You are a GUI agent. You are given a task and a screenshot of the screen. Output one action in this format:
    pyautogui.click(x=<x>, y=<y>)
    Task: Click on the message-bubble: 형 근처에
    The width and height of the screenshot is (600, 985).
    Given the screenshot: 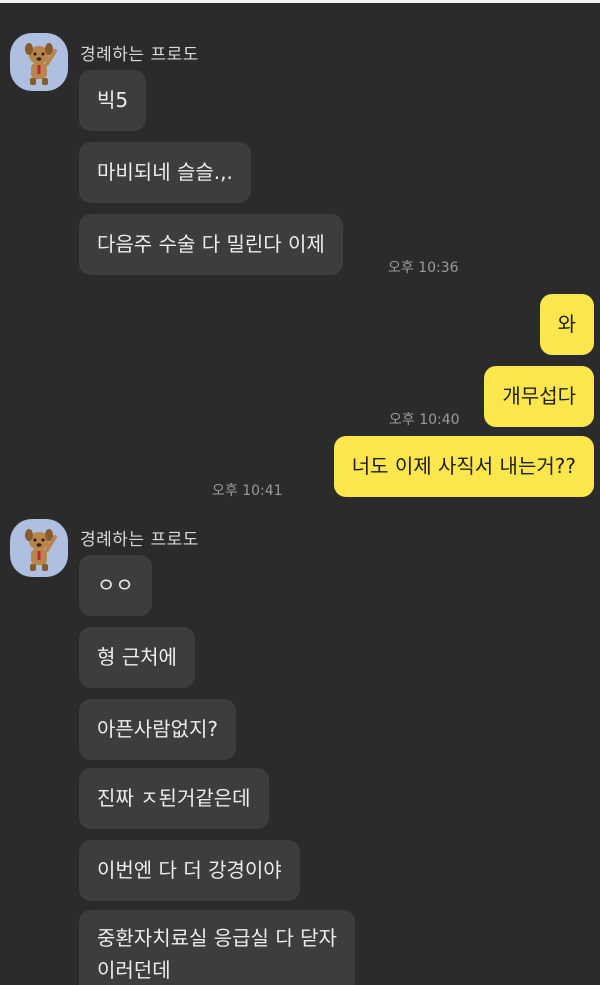 What is the action you would take?
    pyautogui.click(x=137, y=657)
    